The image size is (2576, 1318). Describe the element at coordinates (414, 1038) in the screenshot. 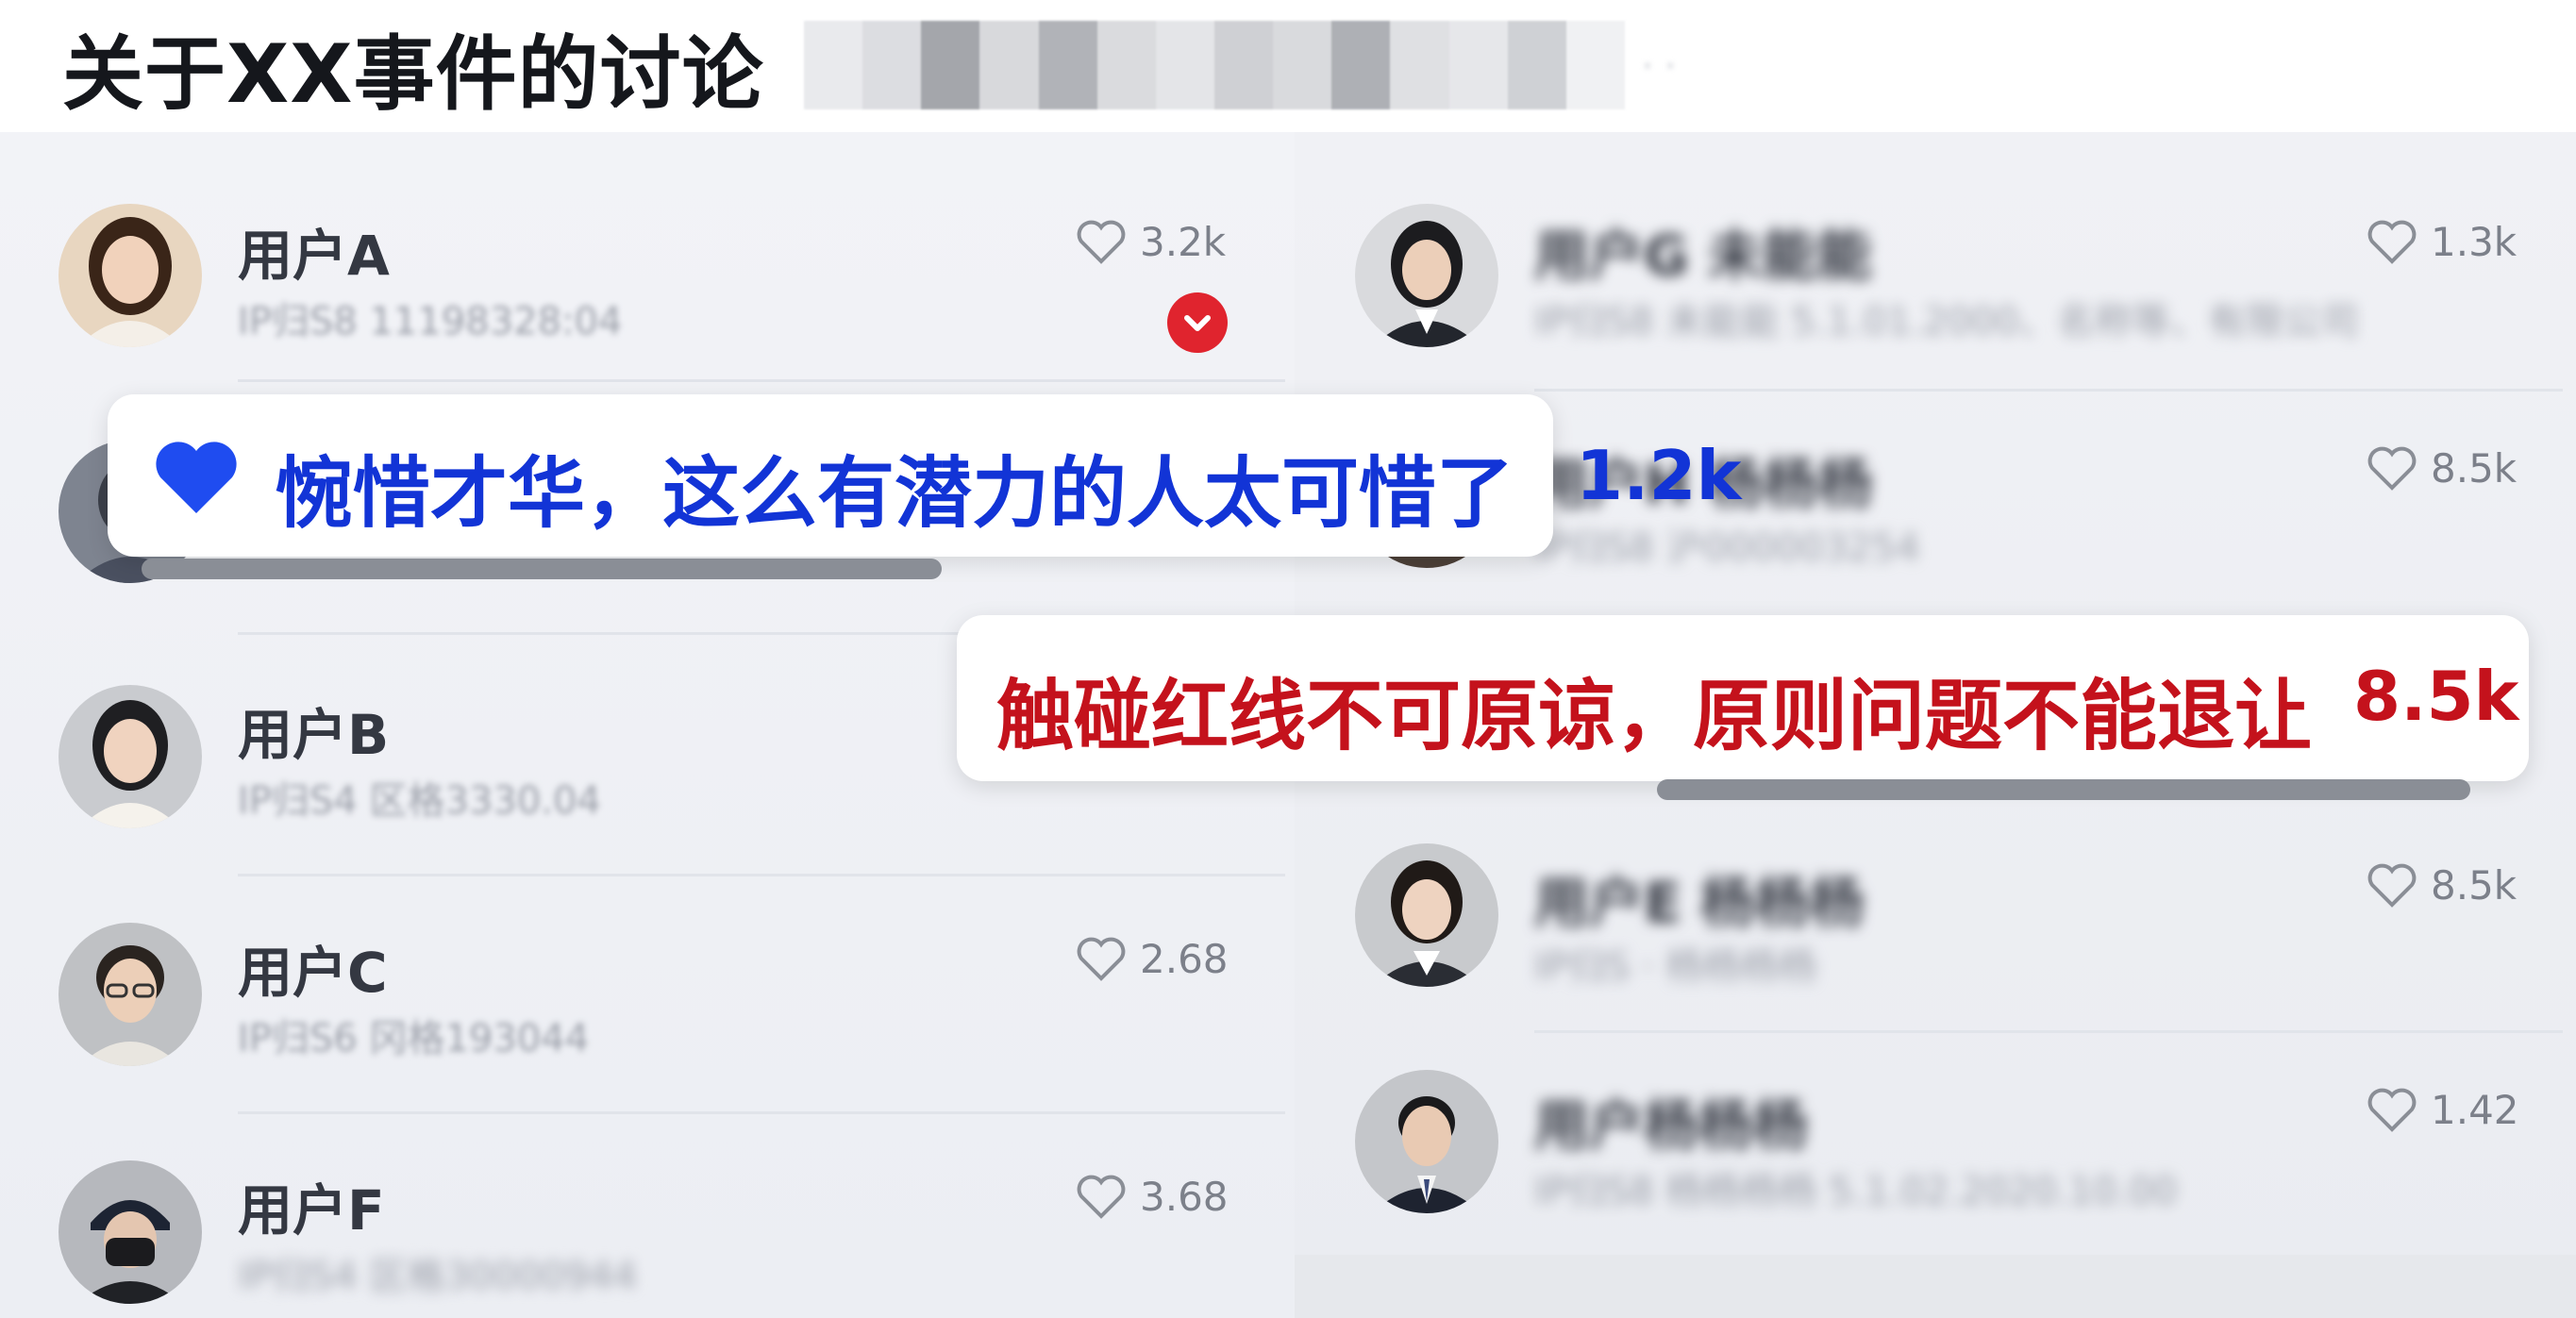

I see `user-meta: IP归S6 冈格193044` at that location.